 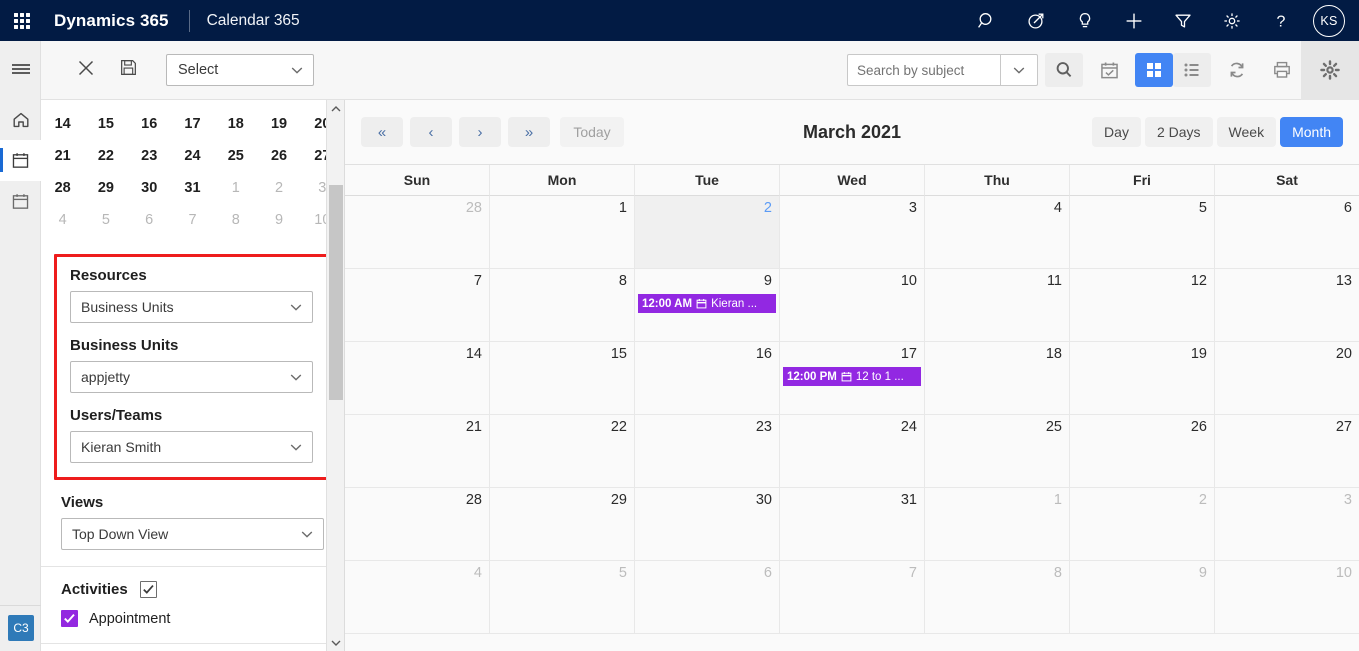 What do you see at coordinates (149, 220) in the screenshot?
I see `mini-calendar-day: 6` at bounding box center [149, 220].